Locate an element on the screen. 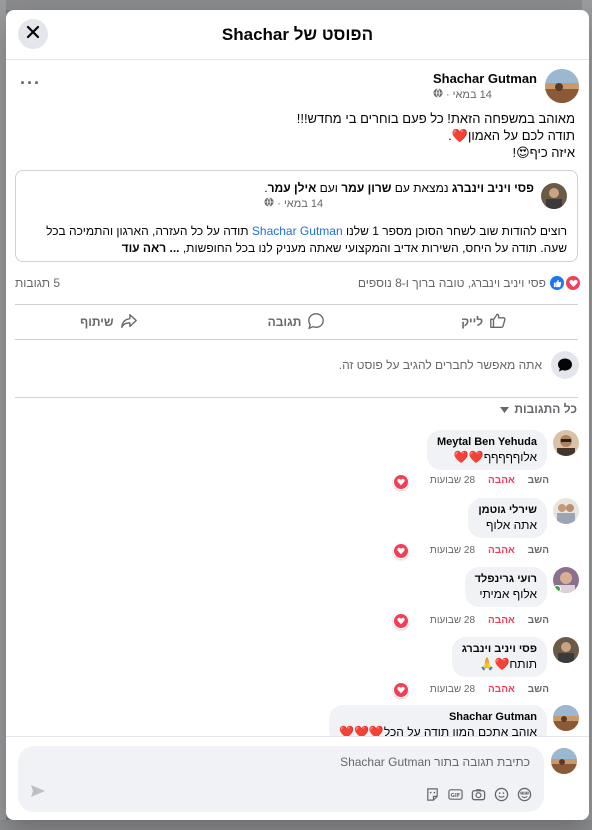  gif-icon: GIF is located at coordinates (455, 794).